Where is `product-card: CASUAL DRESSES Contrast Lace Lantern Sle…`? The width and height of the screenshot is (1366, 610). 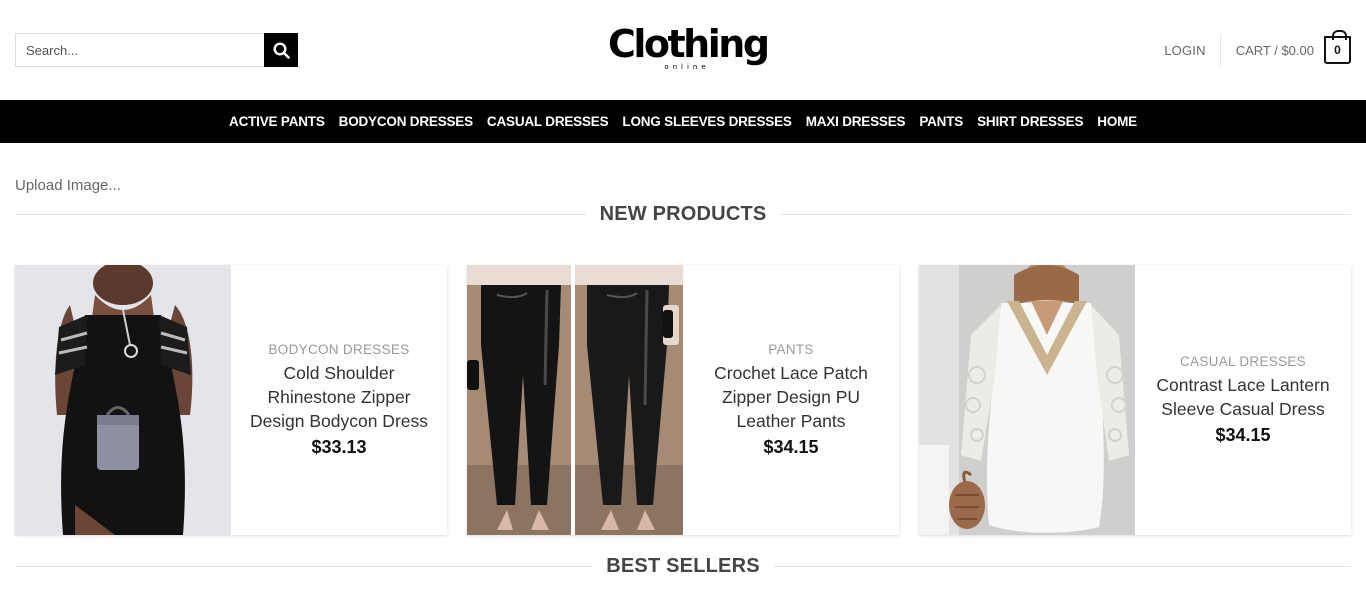 product-card: CASUAL DRESSES Contrast Lace Lantern Sle… is located at coordinates (1135, 400).